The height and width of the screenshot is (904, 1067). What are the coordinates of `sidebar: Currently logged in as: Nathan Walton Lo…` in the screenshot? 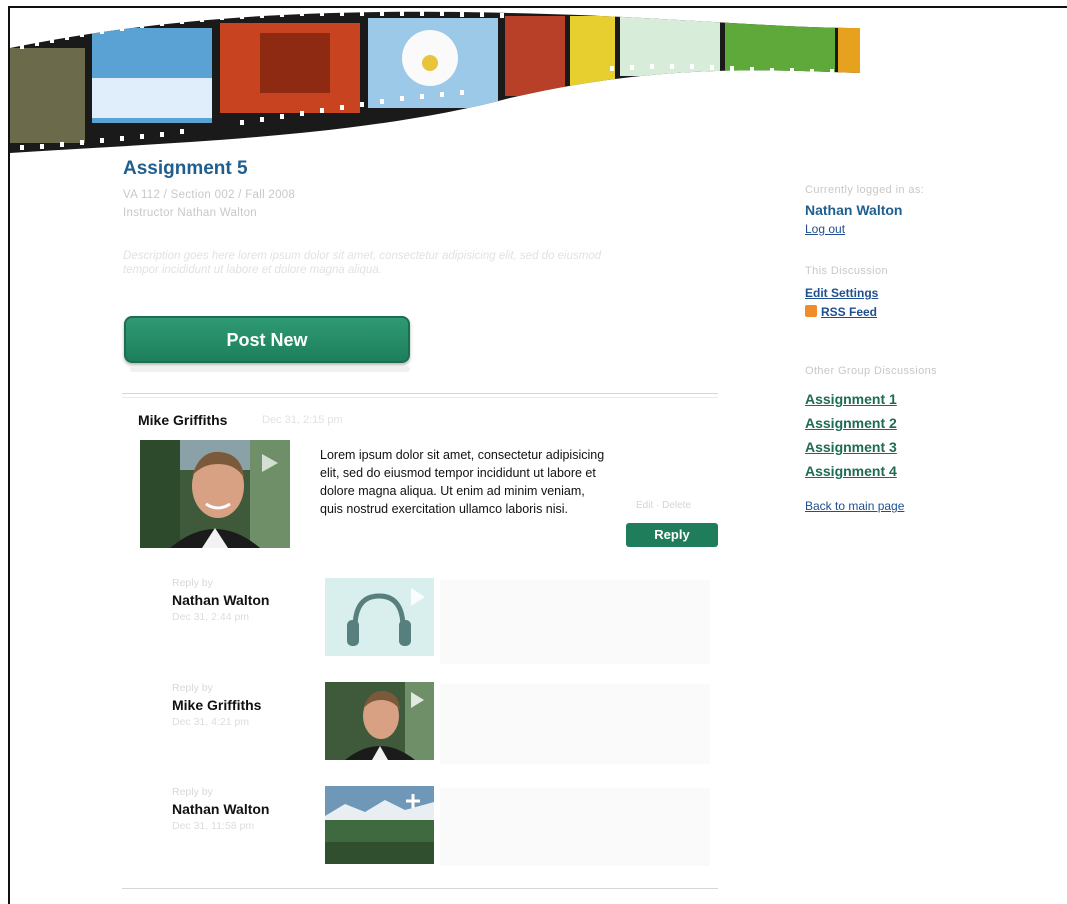 It's located at (871, 348).